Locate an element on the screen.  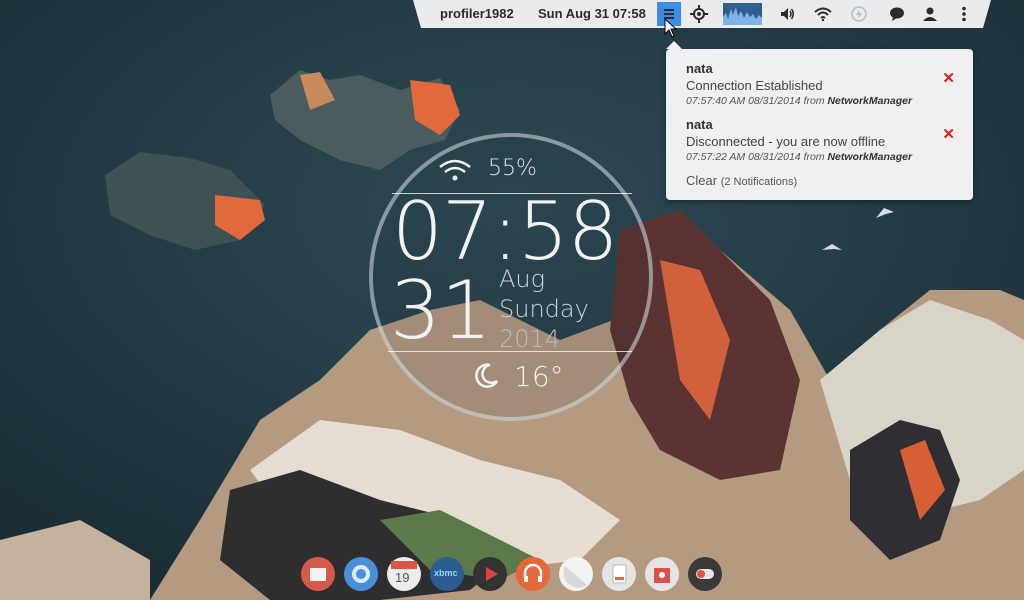
shopping-bag-icon is located at coordinates (662, 575).